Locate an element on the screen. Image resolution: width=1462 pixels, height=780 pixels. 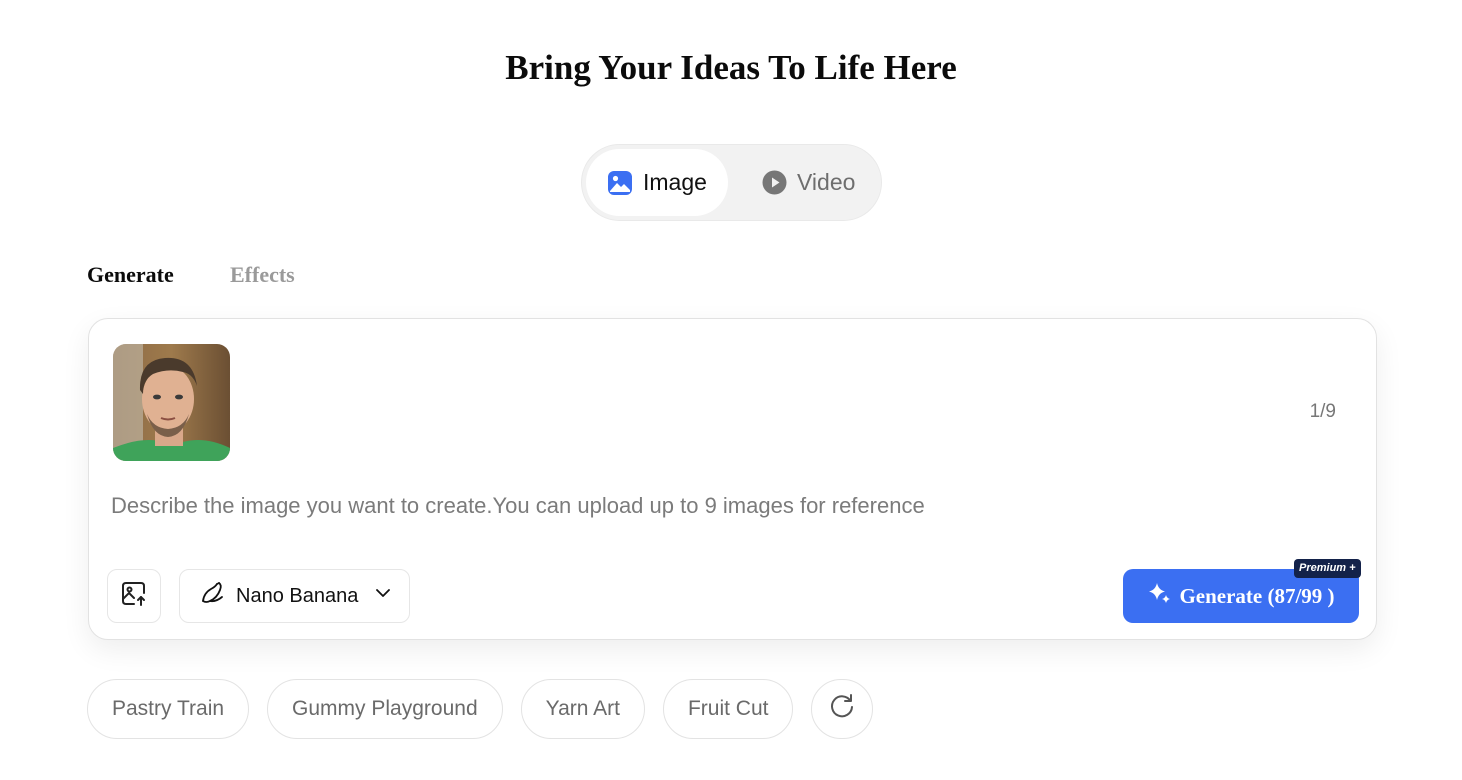
mode-video-button: Video is located at coordinates (817, 182).